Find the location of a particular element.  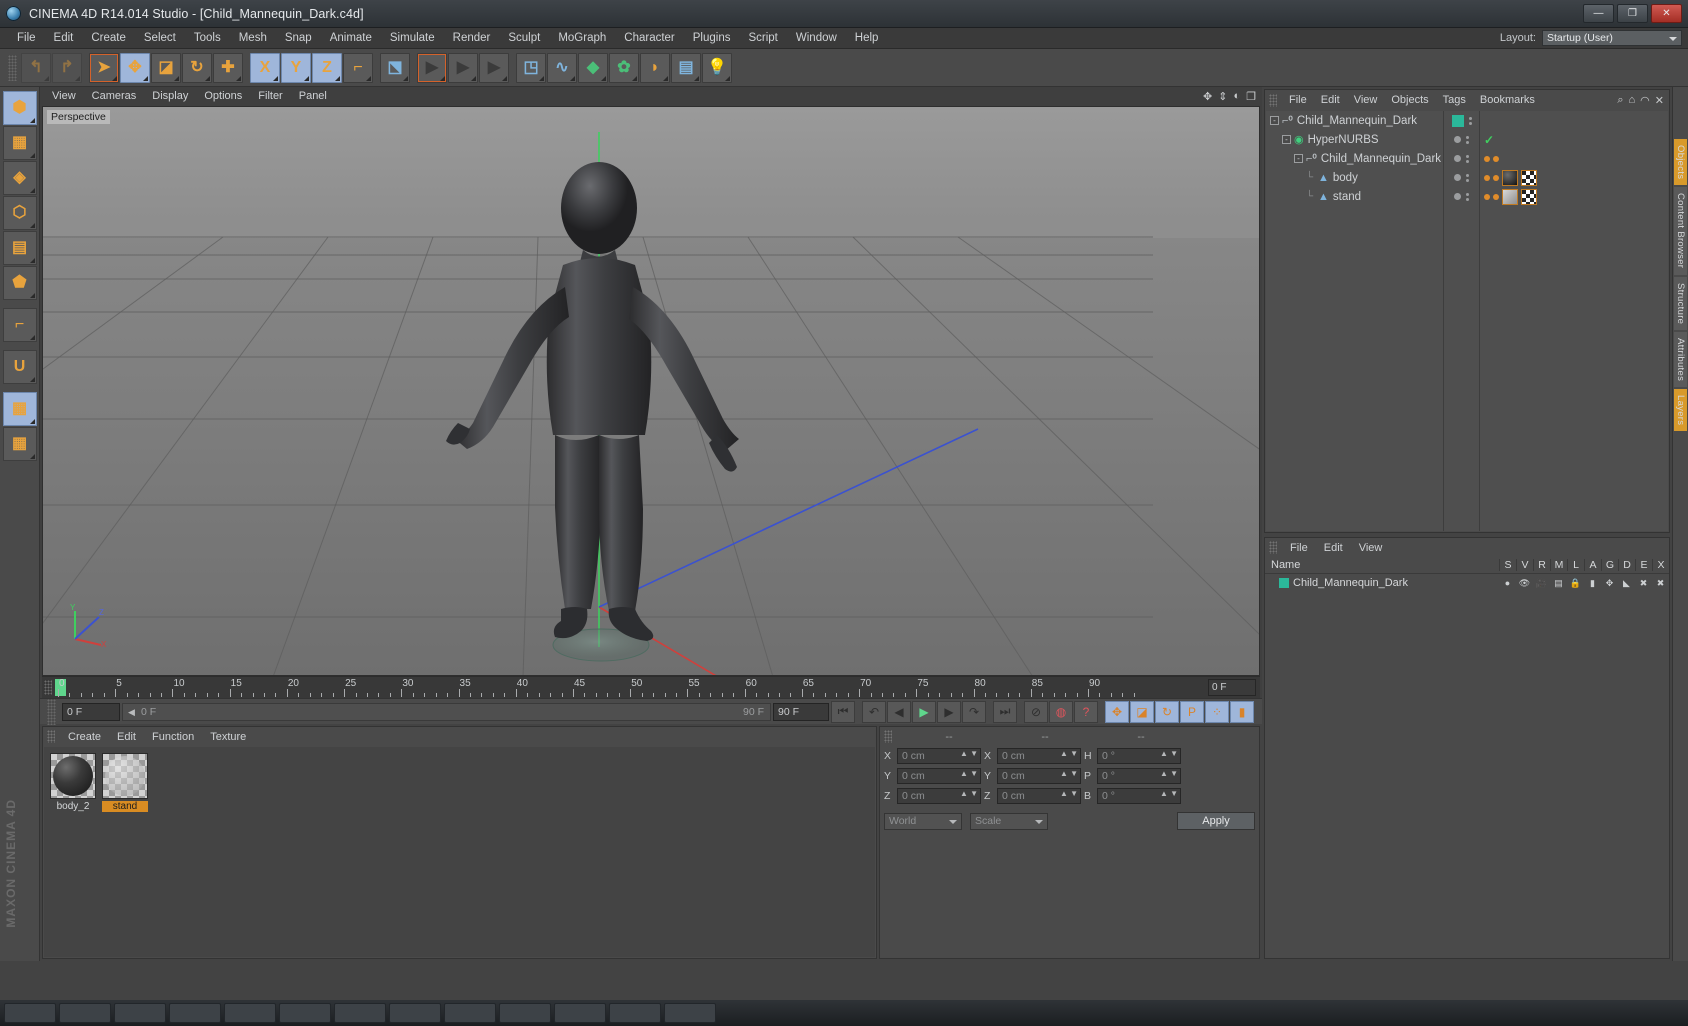

layer-menu-grip is located at coordinates (1273, 547).